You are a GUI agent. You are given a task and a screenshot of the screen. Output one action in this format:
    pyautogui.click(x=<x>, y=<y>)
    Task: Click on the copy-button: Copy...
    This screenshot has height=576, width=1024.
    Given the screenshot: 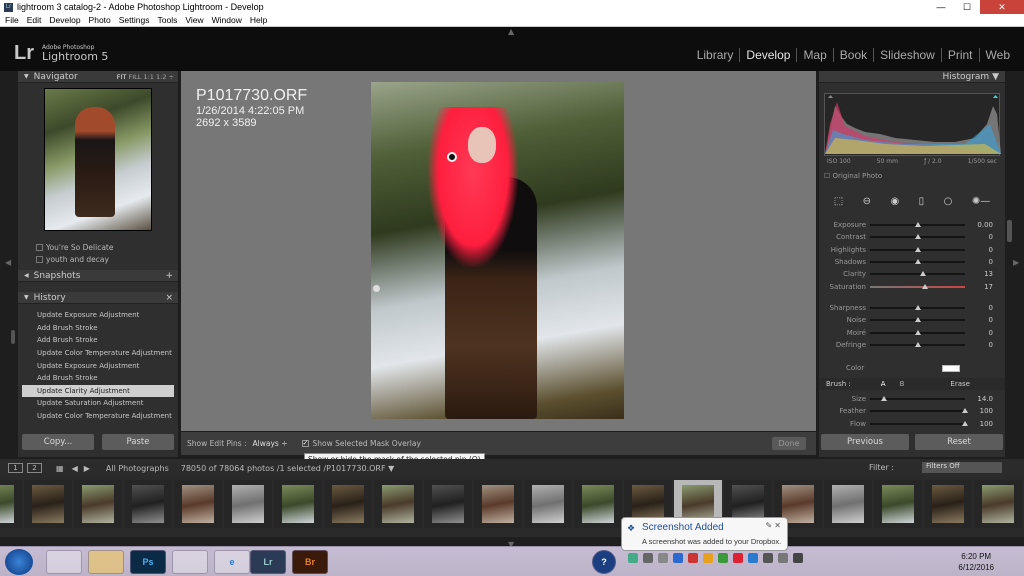 What is the action you would take?
    pyautogui.click(x=58, y=442)
    